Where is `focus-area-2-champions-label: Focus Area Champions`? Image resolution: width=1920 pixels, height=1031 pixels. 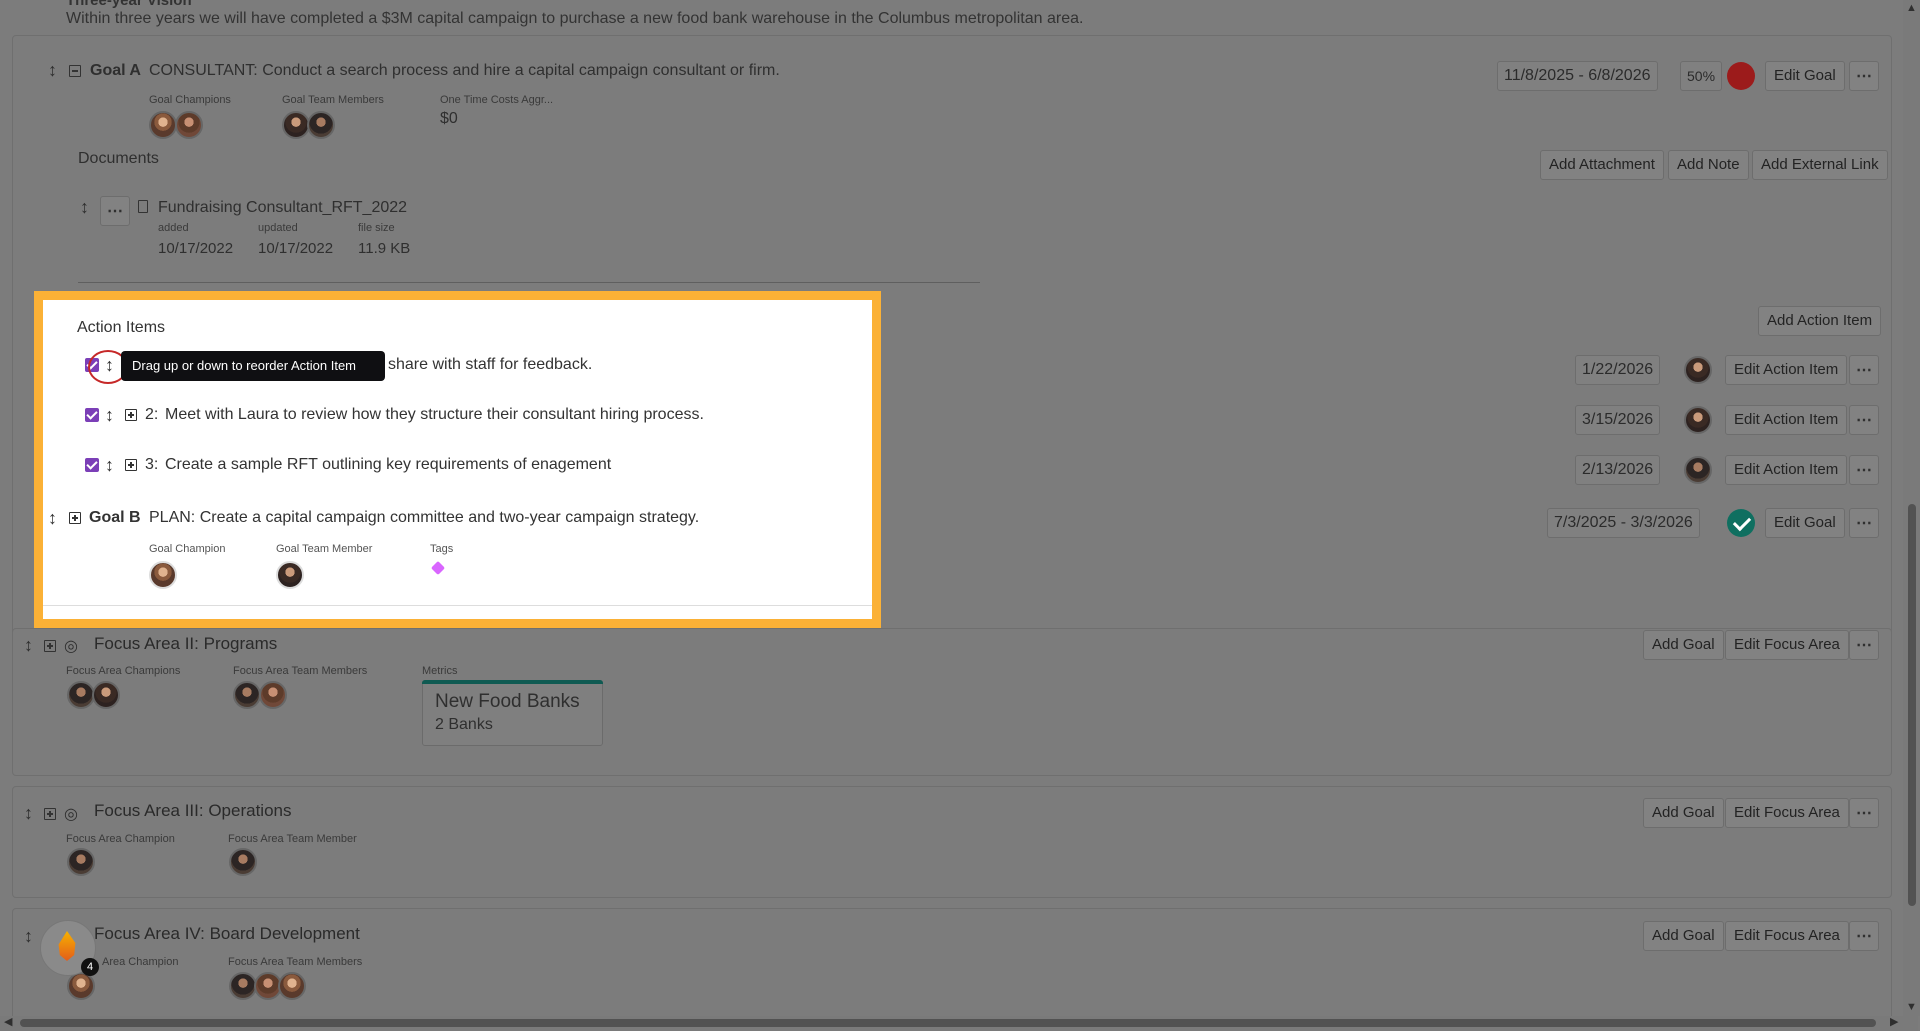 focus-area-2-champions-label: Focus Area Champions is located at coordinates (123, 671).